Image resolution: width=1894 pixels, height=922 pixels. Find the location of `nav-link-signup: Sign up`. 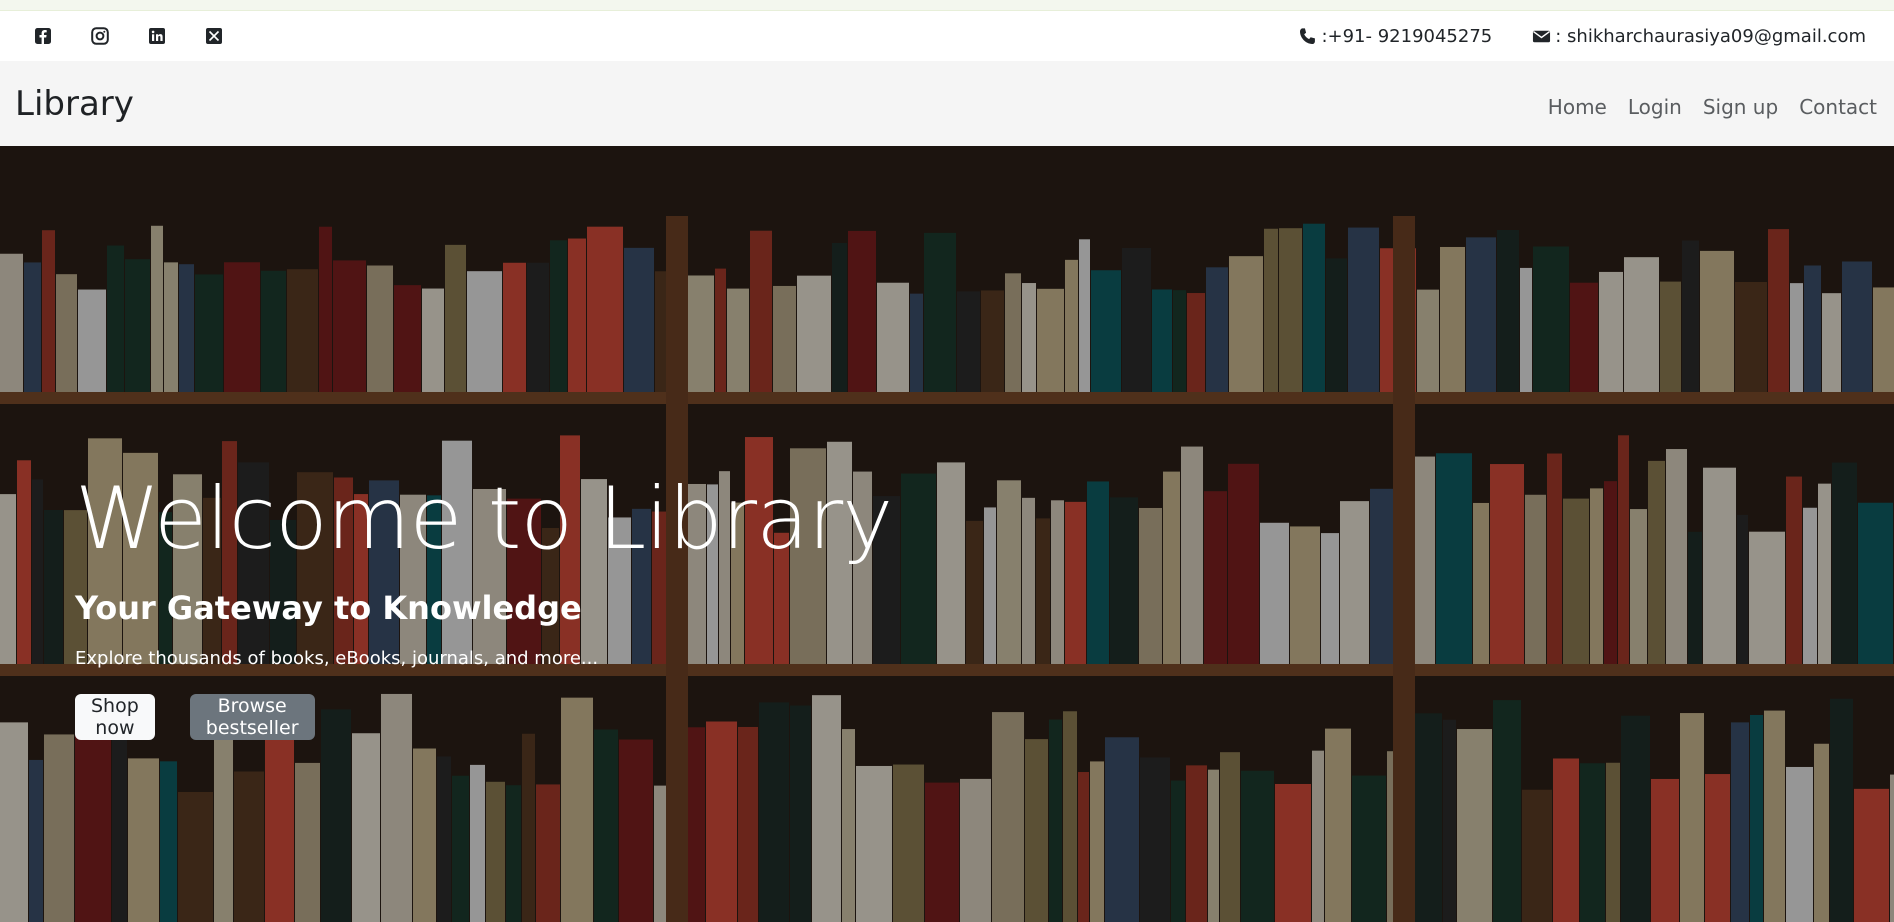

nav-link-signup: Sign up is located at coordinates (1740, 107).